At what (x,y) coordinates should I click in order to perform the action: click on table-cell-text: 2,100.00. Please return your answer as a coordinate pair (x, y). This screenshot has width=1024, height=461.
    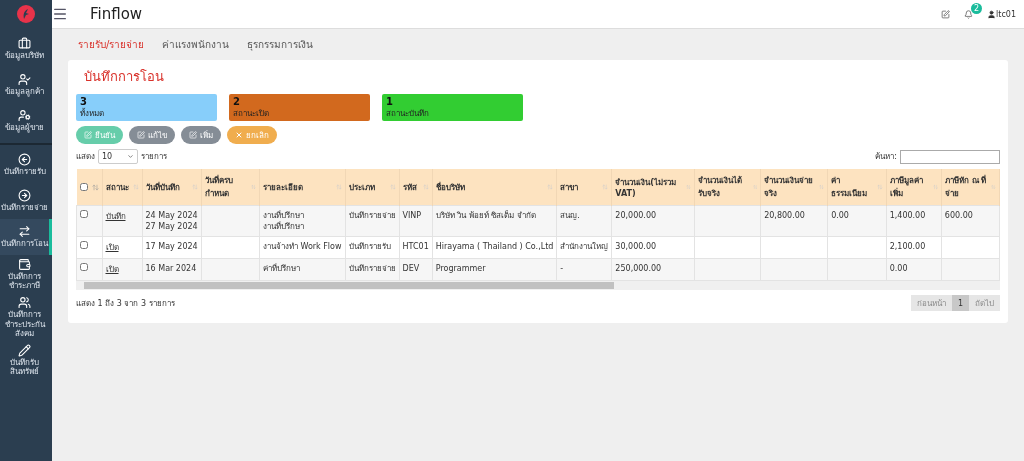
    Looking at the image, I should click on (908, 247).